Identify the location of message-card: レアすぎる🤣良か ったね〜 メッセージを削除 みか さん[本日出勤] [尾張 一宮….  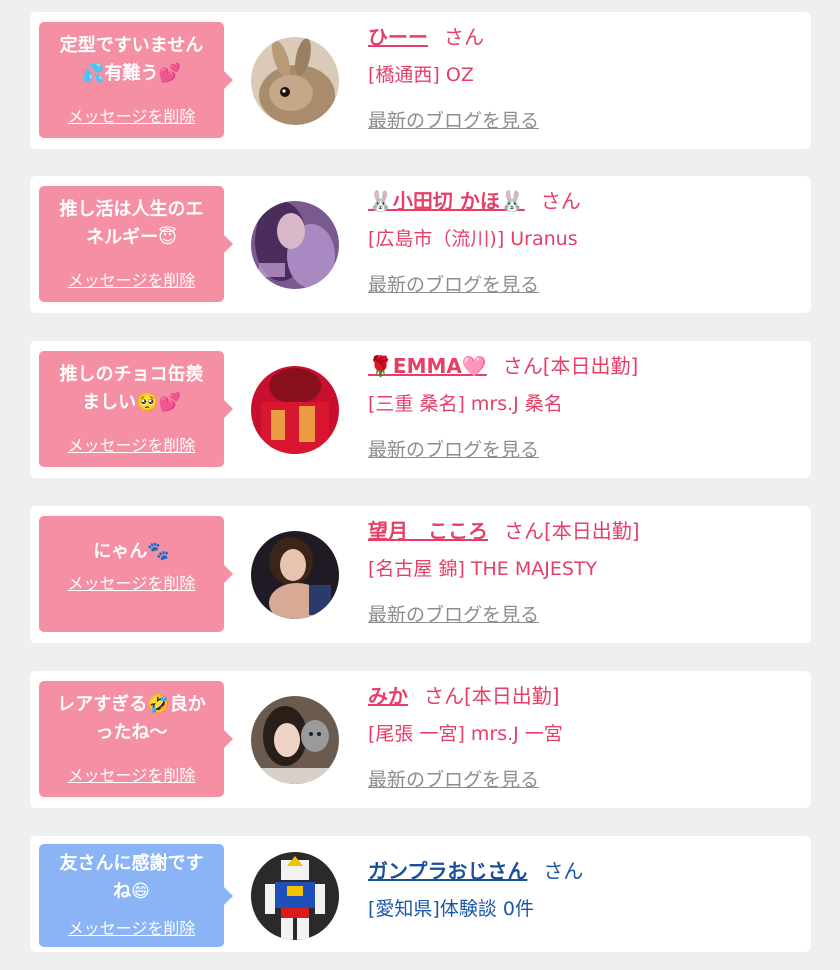
(420, 739).